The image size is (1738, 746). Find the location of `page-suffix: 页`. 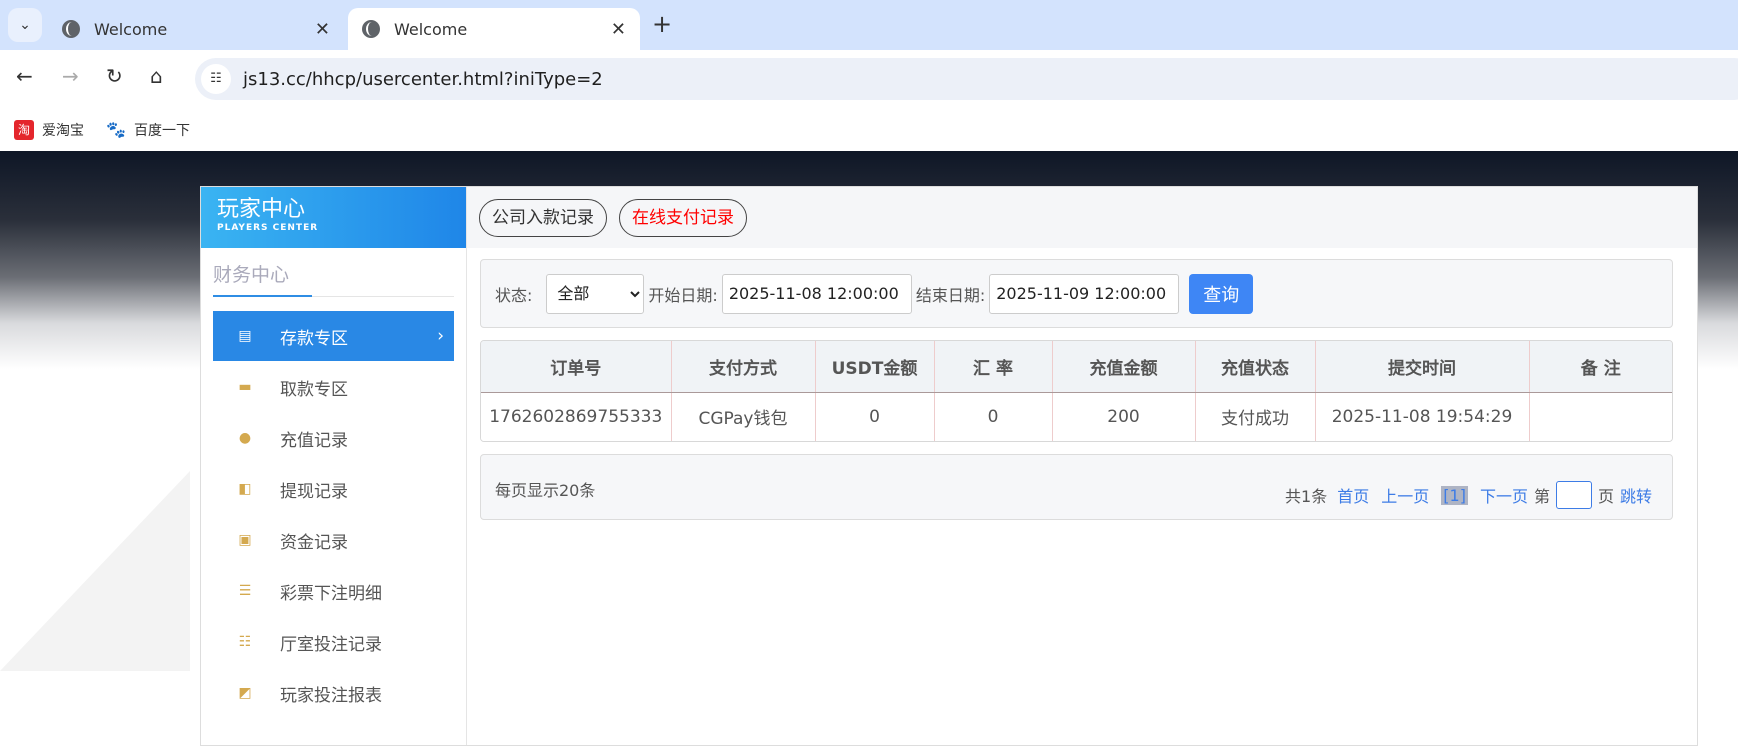

page-suffix: 页 is located at coordinates (1605, 496).